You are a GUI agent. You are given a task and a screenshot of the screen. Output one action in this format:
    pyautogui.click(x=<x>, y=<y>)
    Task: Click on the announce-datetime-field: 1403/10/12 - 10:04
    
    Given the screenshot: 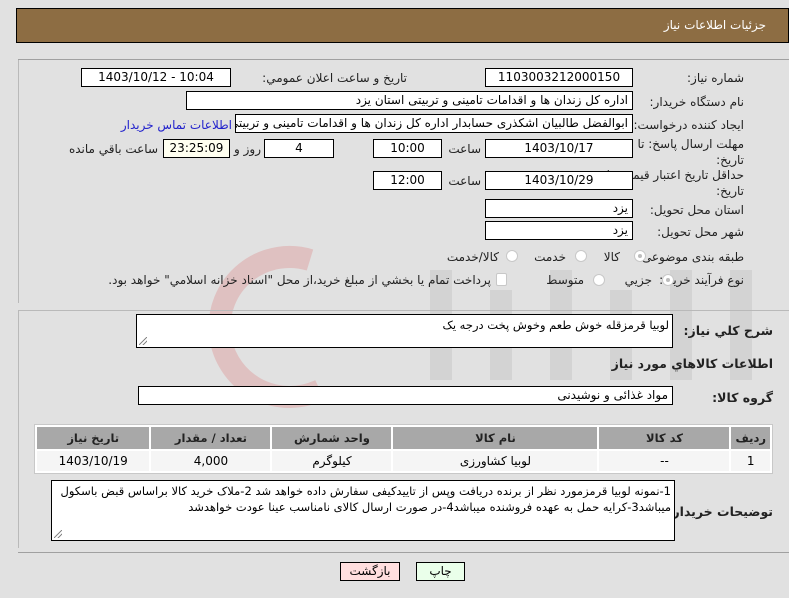 What is the action you would take?
    pyautogui.click(x=156, y=77)
    